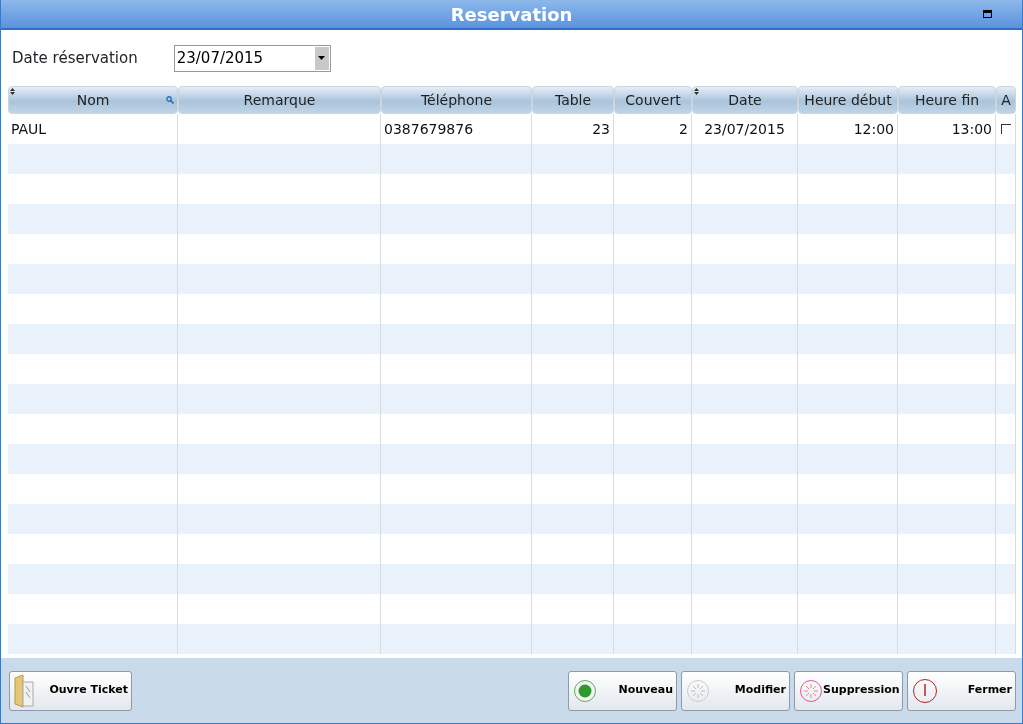 The image size is (1023, 724). Describe the element at coordinates (961, 690) in the screenshot. I see `action-button: Fermer` at that location.